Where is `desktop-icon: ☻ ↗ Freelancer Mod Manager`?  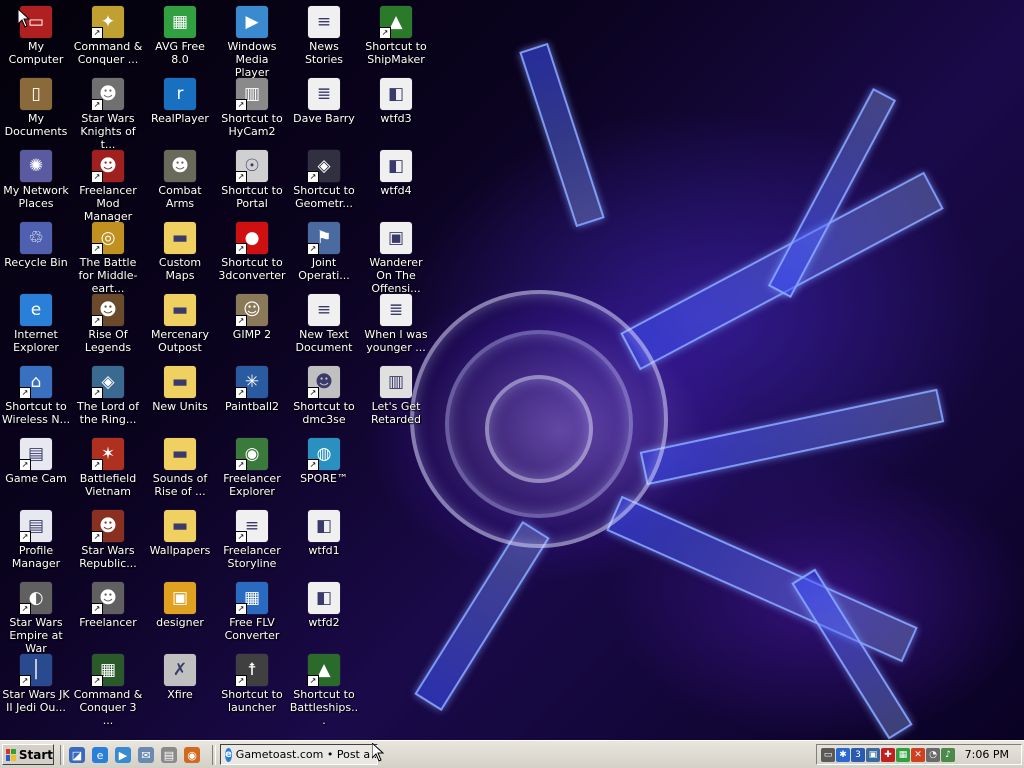
desktop-icon: ☻ ↗ Freelancer Mod Manager is located at coordinates (108, 185).